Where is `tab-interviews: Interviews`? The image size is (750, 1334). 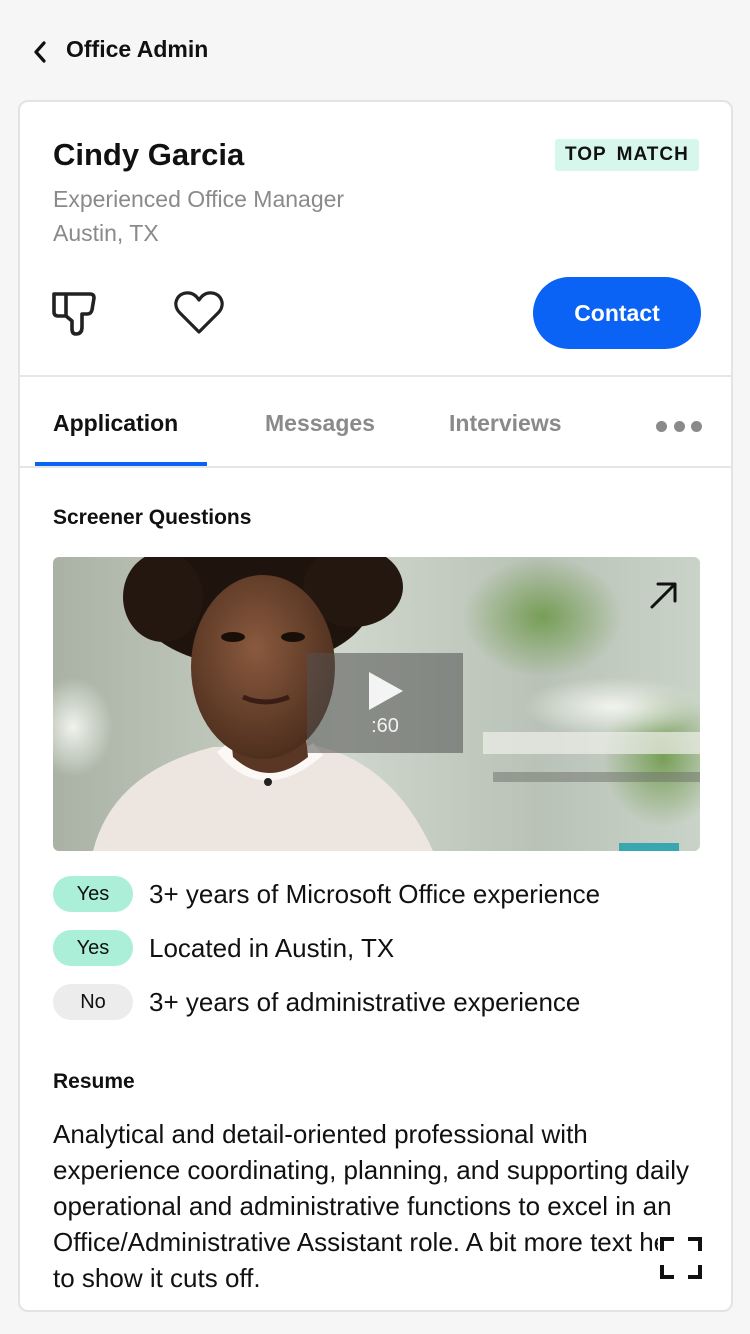
tab-interviews: Interviews is located at coordinates (505, 423).